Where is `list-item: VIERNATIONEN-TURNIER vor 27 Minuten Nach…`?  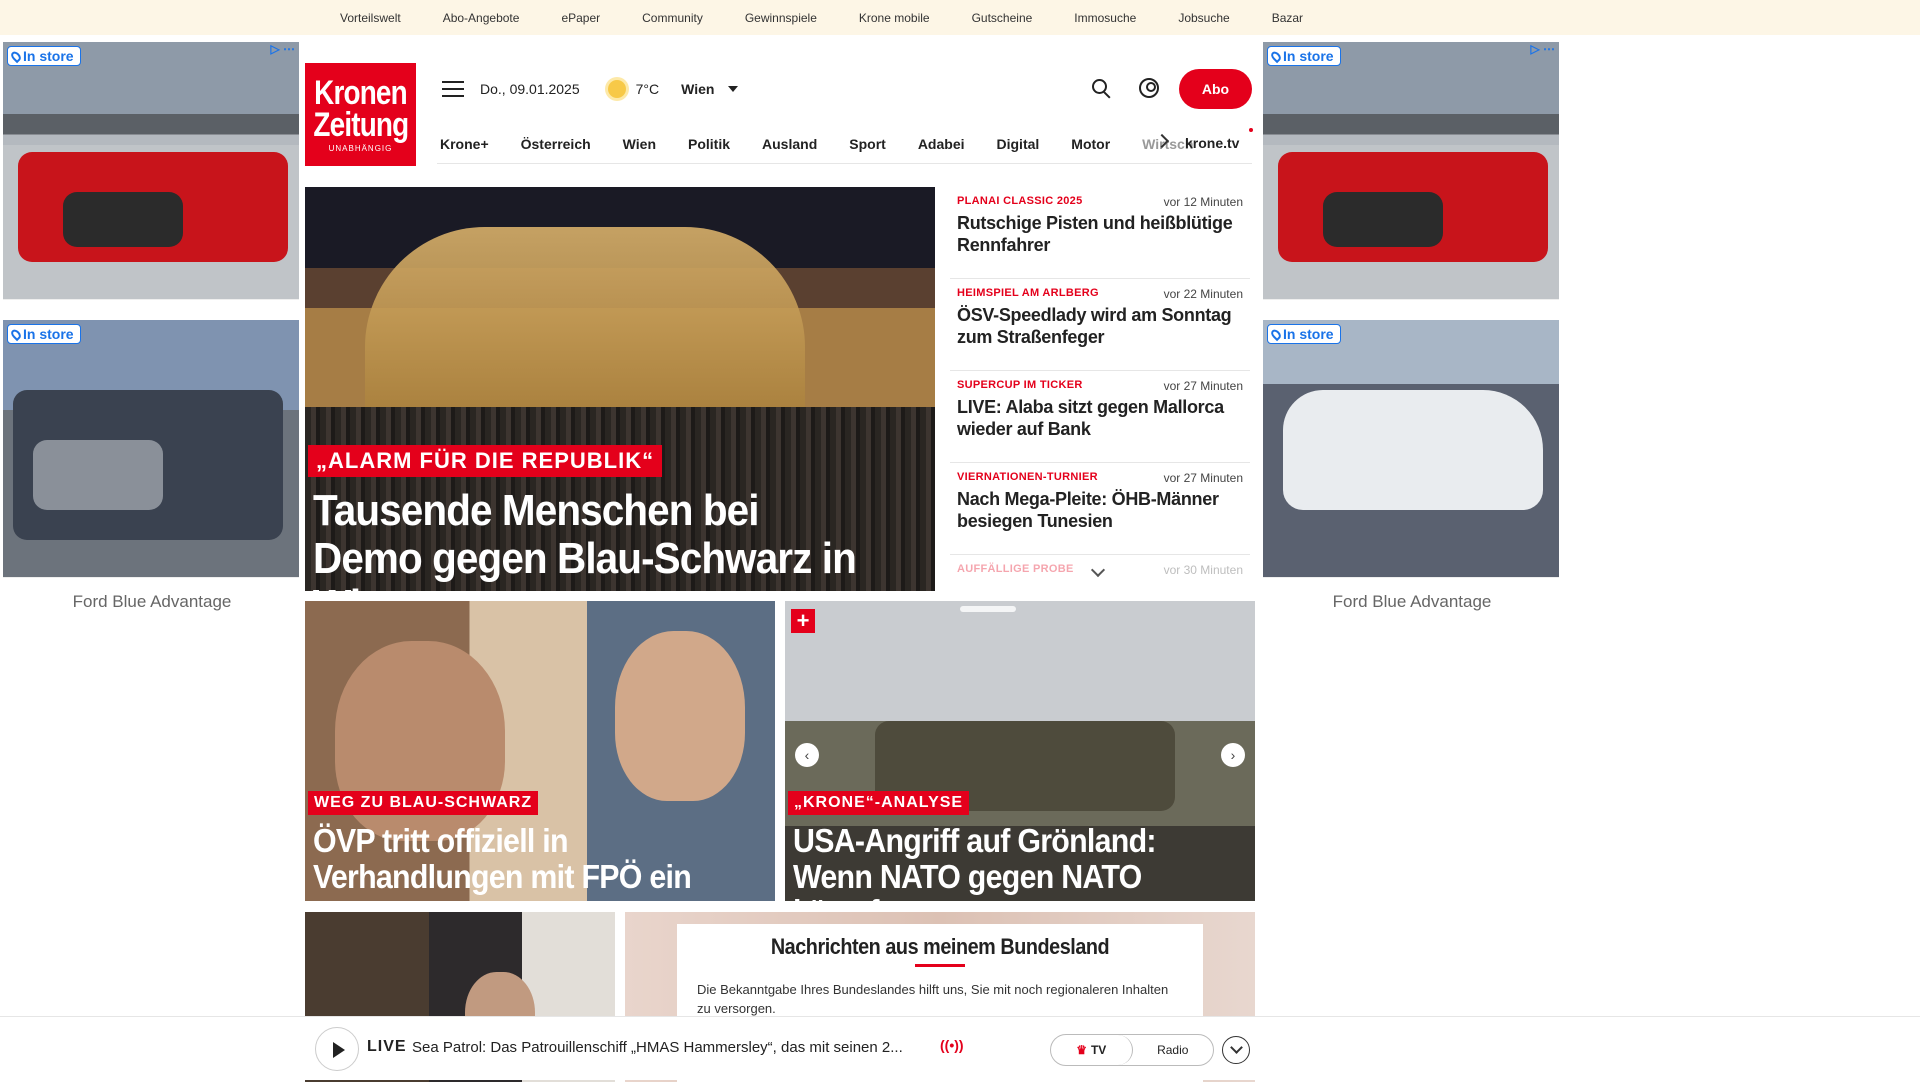
list-item: VIERNATIONEN-TURNIER vor 27 Minuten Nach… is located at coordinates (1100, 509).